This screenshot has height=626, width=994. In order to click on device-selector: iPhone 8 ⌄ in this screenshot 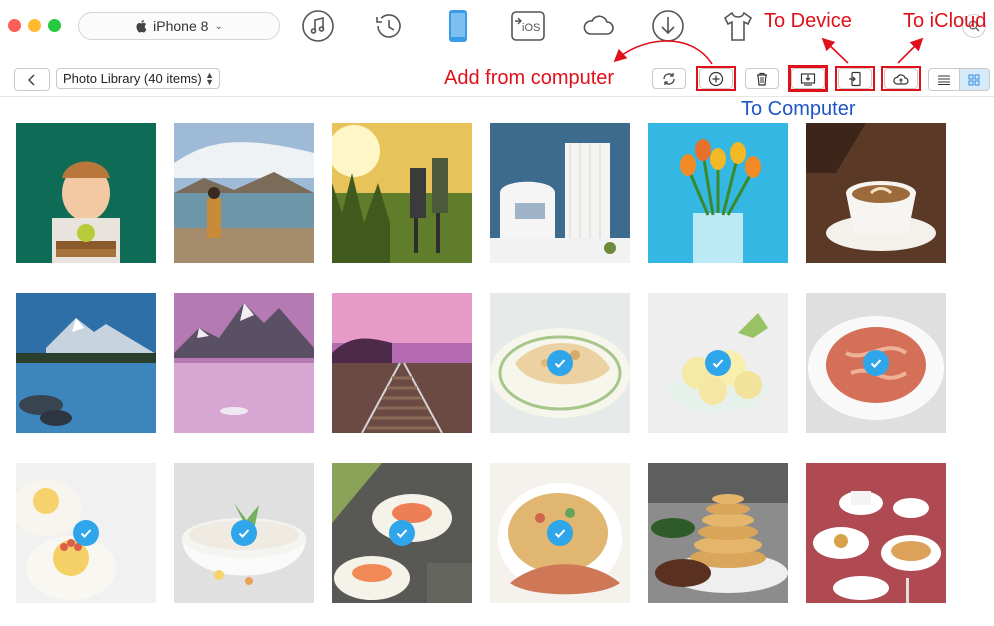, I will do `click(179, 26)`.